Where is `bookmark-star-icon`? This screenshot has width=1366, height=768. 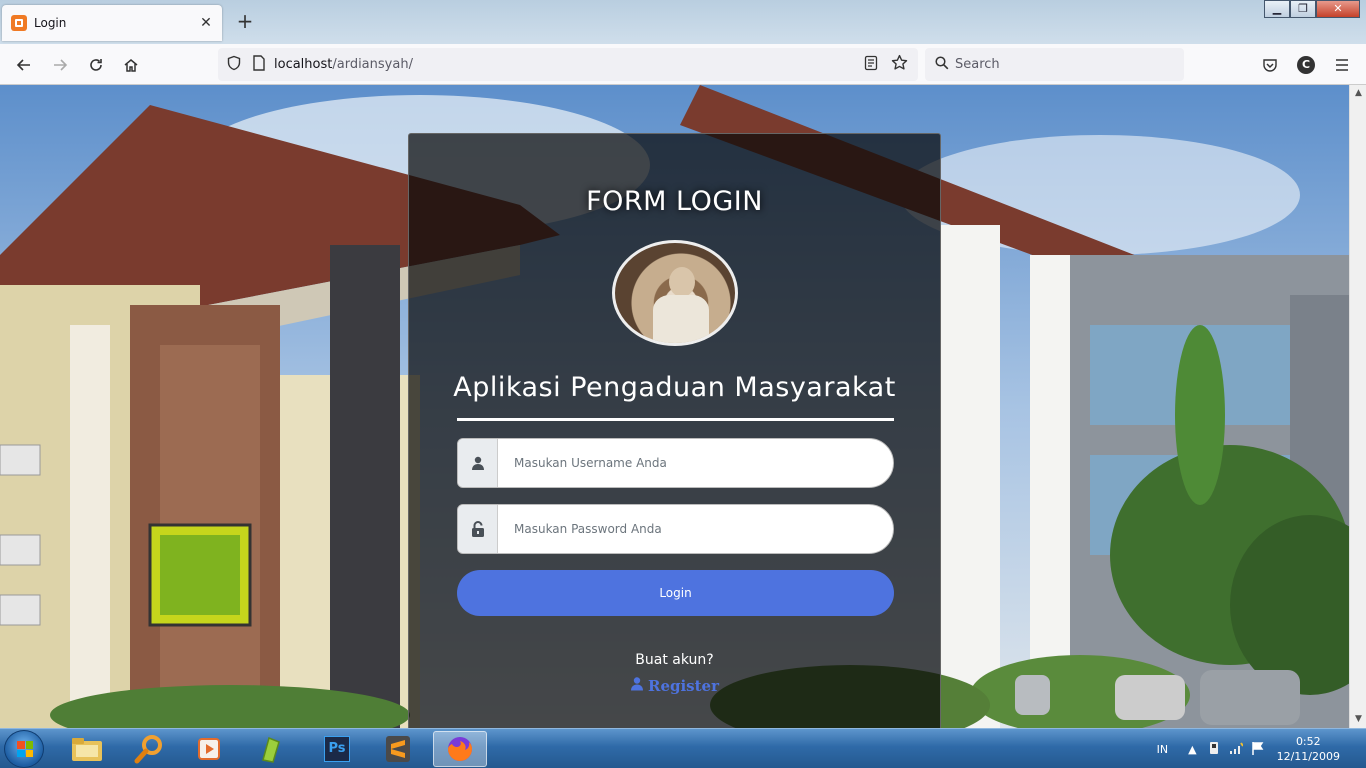 bookmark-star-icon is located at coordinates (899, 64).